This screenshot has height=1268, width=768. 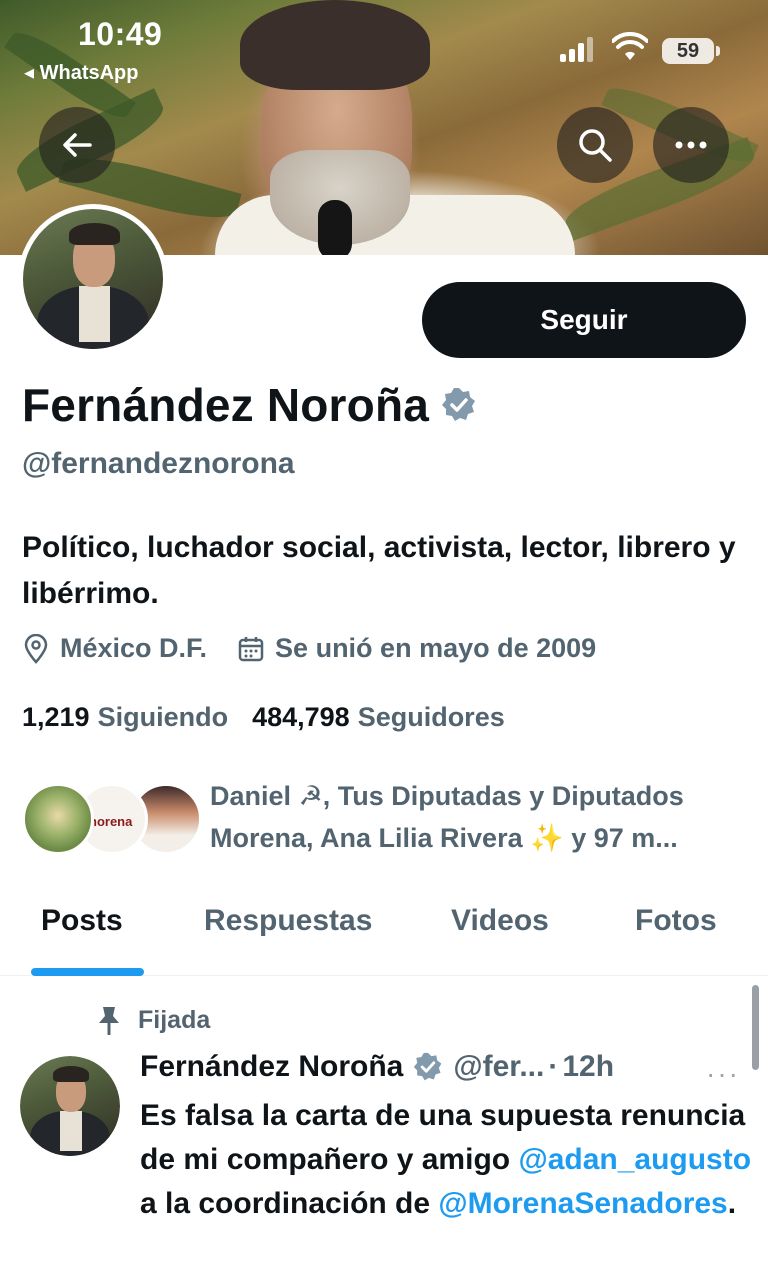 What do you see at coordinates (676, 921) in the screenshot?
I see `tab-fotos: Fotos` at bounding box center [676, 921].